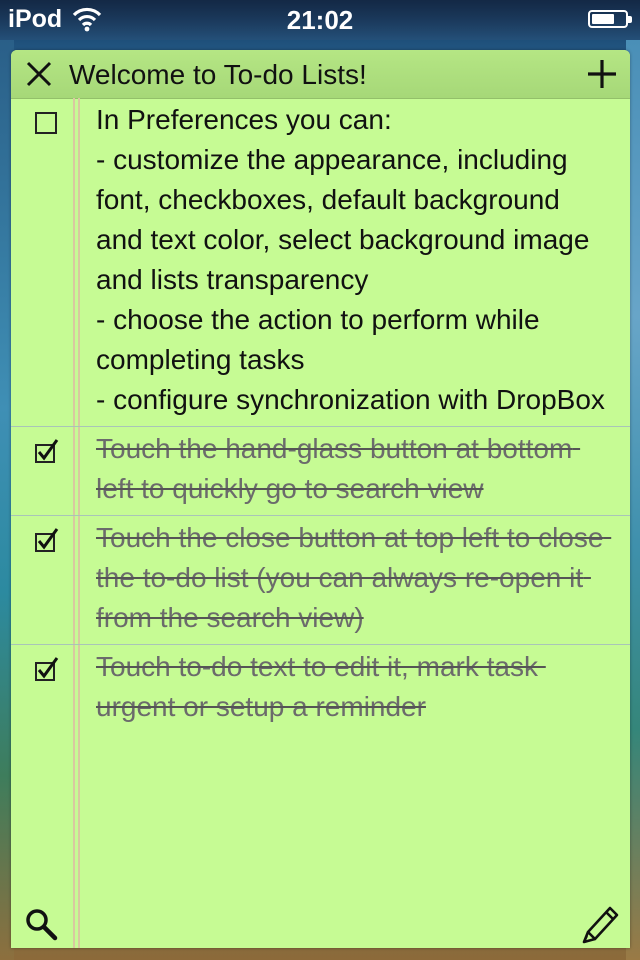 Image resolution: width=640 pixels, height=960 pixels. What do you see at coordinates (320, 923) in the screenshot?
I see `list-footer` at bounding box center [320, 923].